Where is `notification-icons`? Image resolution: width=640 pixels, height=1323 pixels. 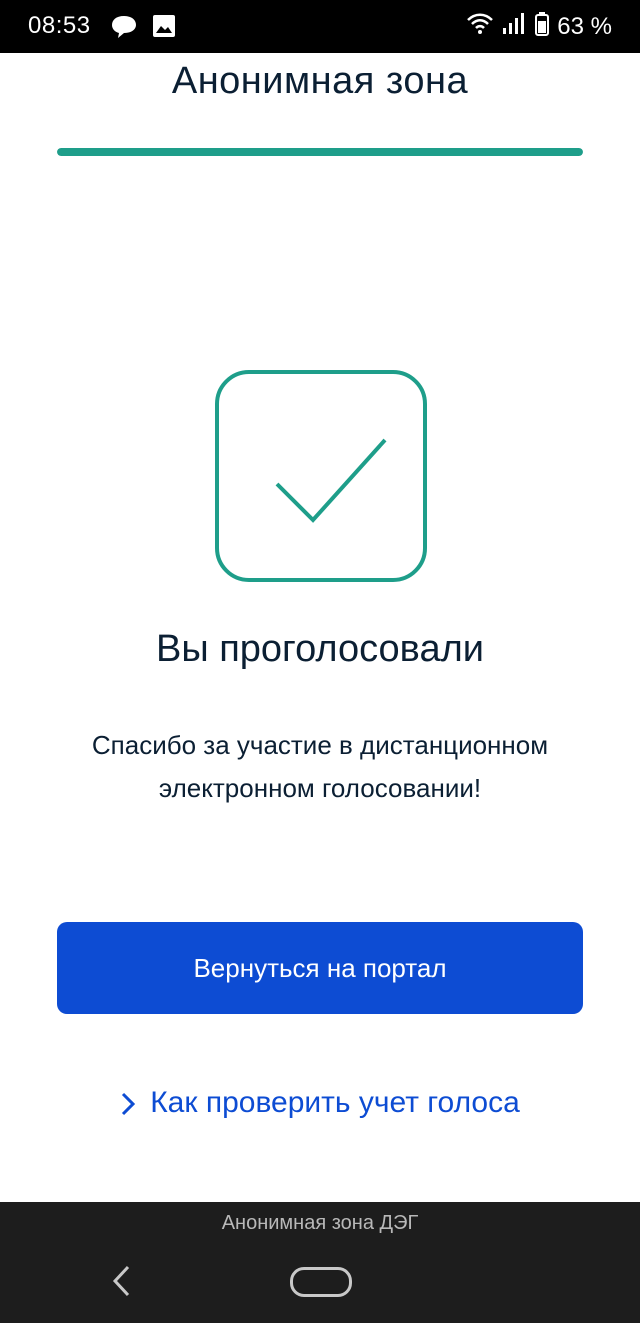
notification-icons is located at coordinates (143, 29).